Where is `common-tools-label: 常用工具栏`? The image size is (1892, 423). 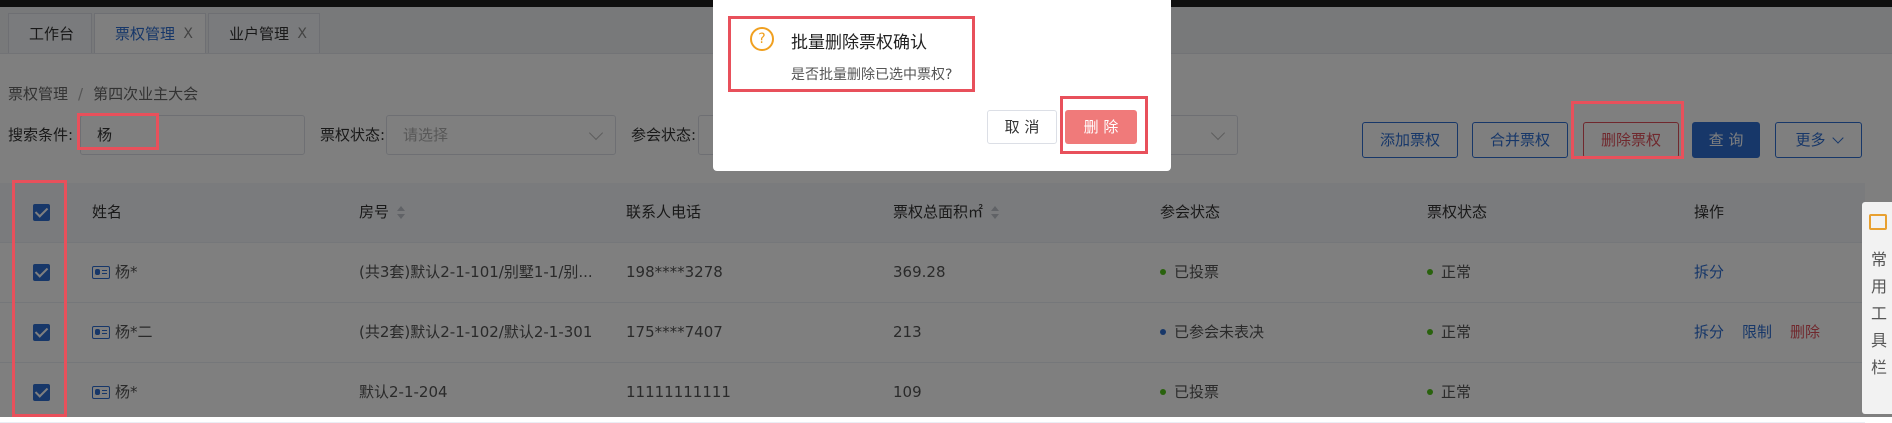 common-tools-label: 常用工具栏 is located at coordinates (1879, 313).